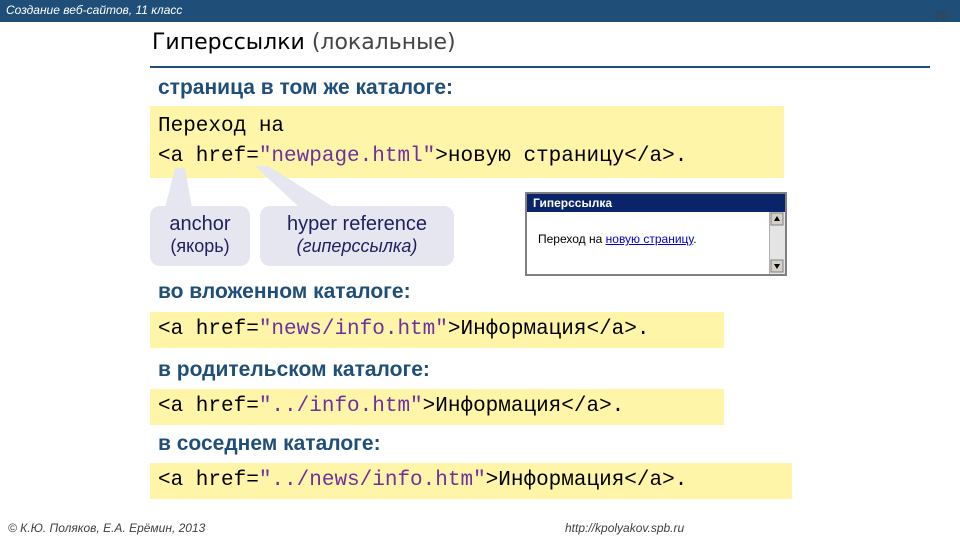 The width and height of the screenshot is (960, 540). Describe the element at coordinates (306, 87) in the screenshot. I see `section1-heading: страница в том же каталоге:` at that location.